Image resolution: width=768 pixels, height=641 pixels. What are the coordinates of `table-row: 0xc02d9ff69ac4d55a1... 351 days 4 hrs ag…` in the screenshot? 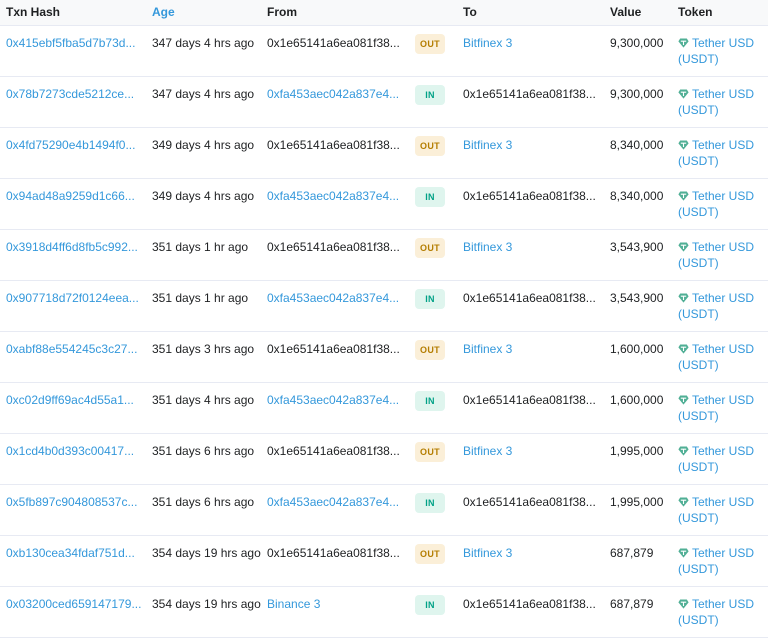 It's located at (384, 408).